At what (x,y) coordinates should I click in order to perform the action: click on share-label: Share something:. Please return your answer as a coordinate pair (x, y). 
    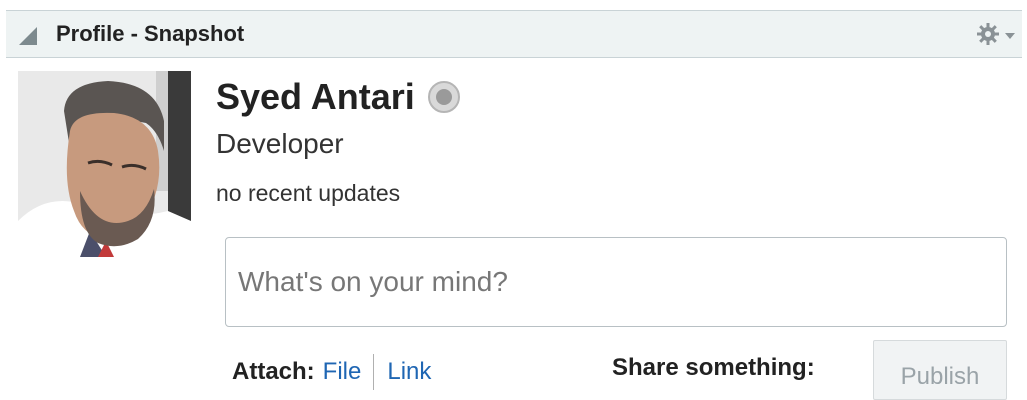
    Looking at the image, I should click on (713, 367).